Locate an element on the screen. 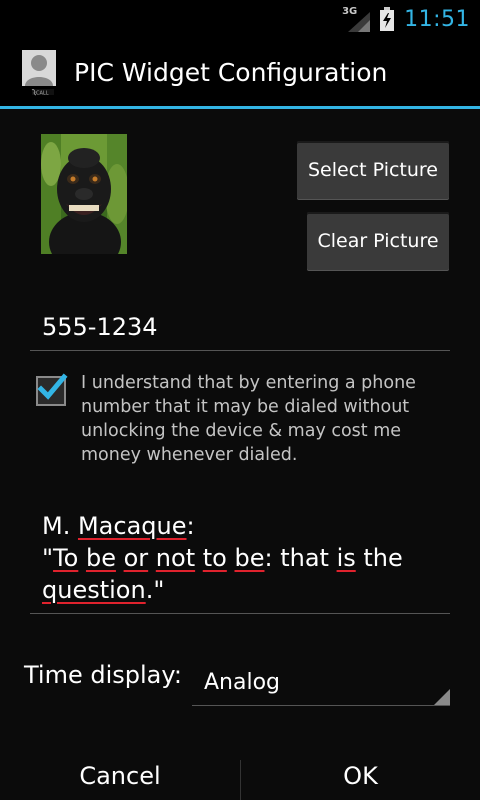  phone-field-underline is located at coordinates (240, 350).